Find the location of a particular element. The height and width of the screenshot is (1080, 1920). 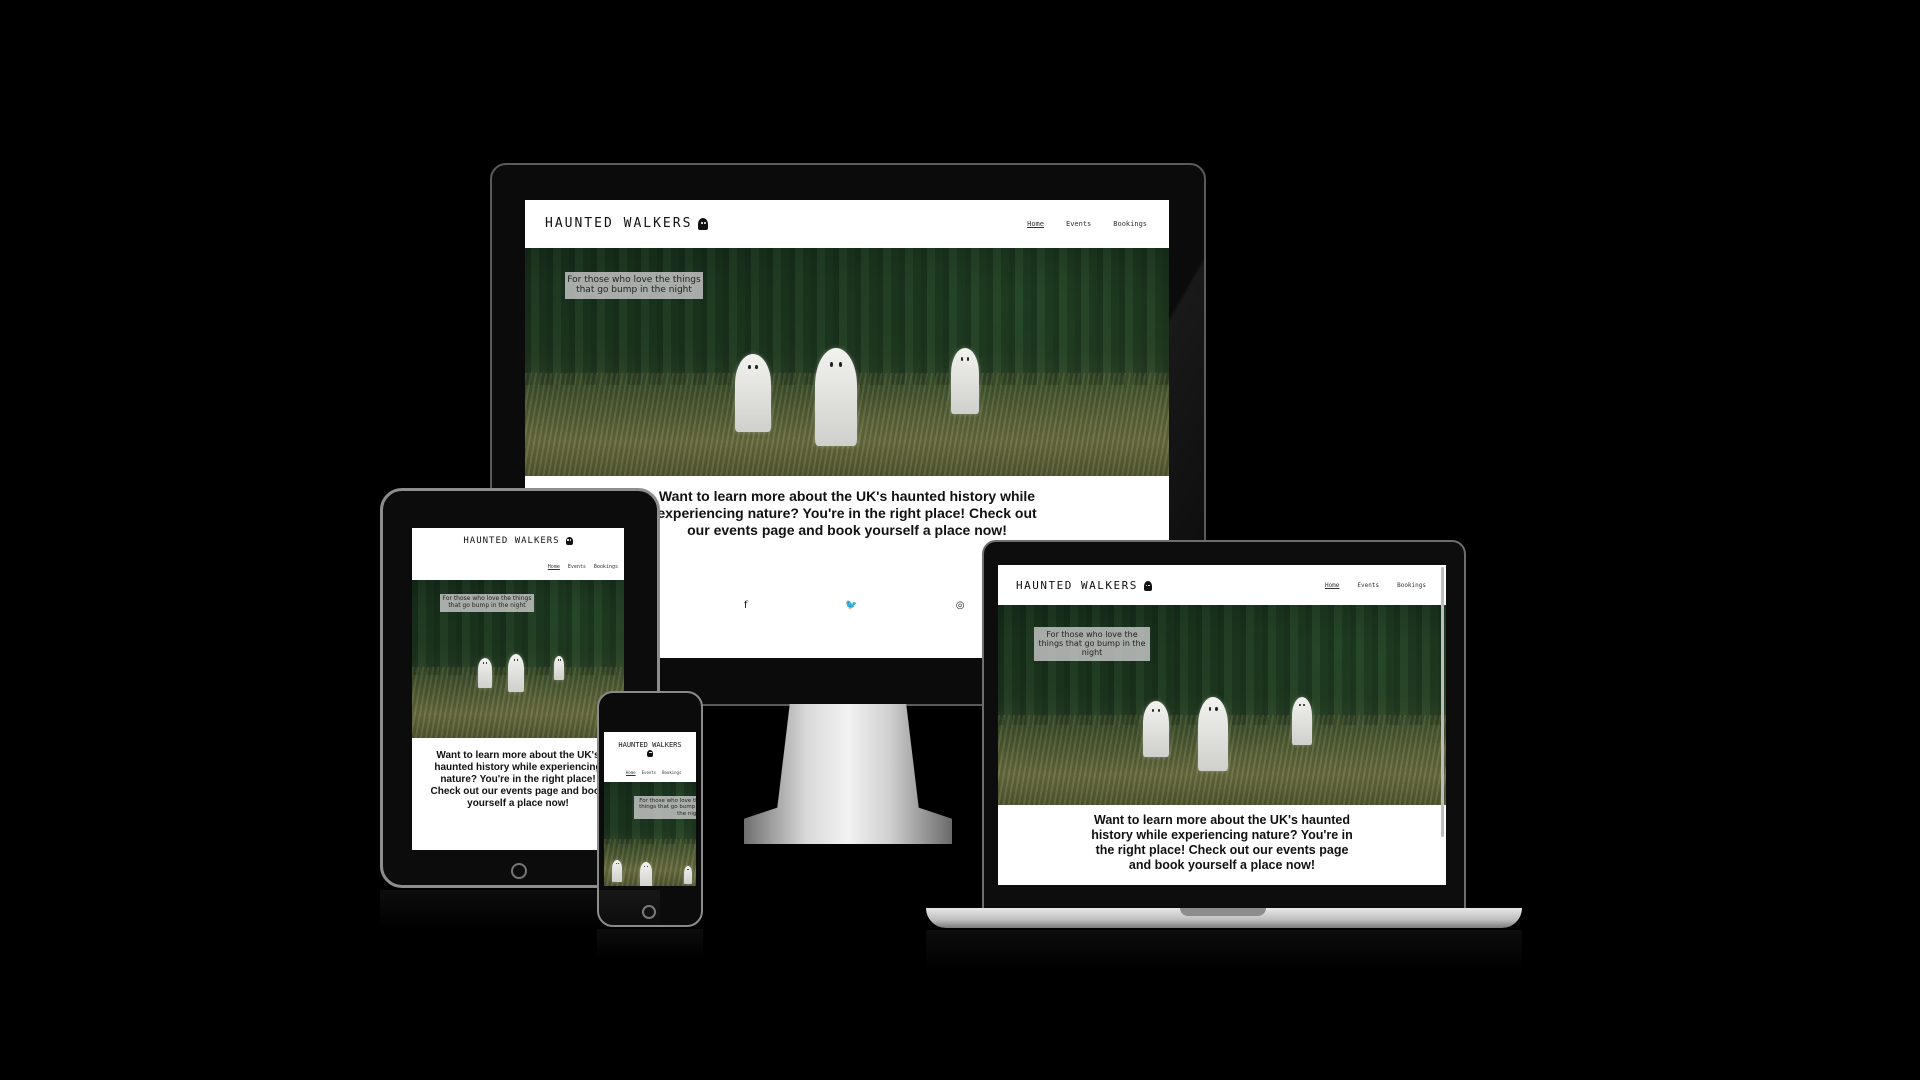

tablet-home-button is located at coordinates (519, 871).